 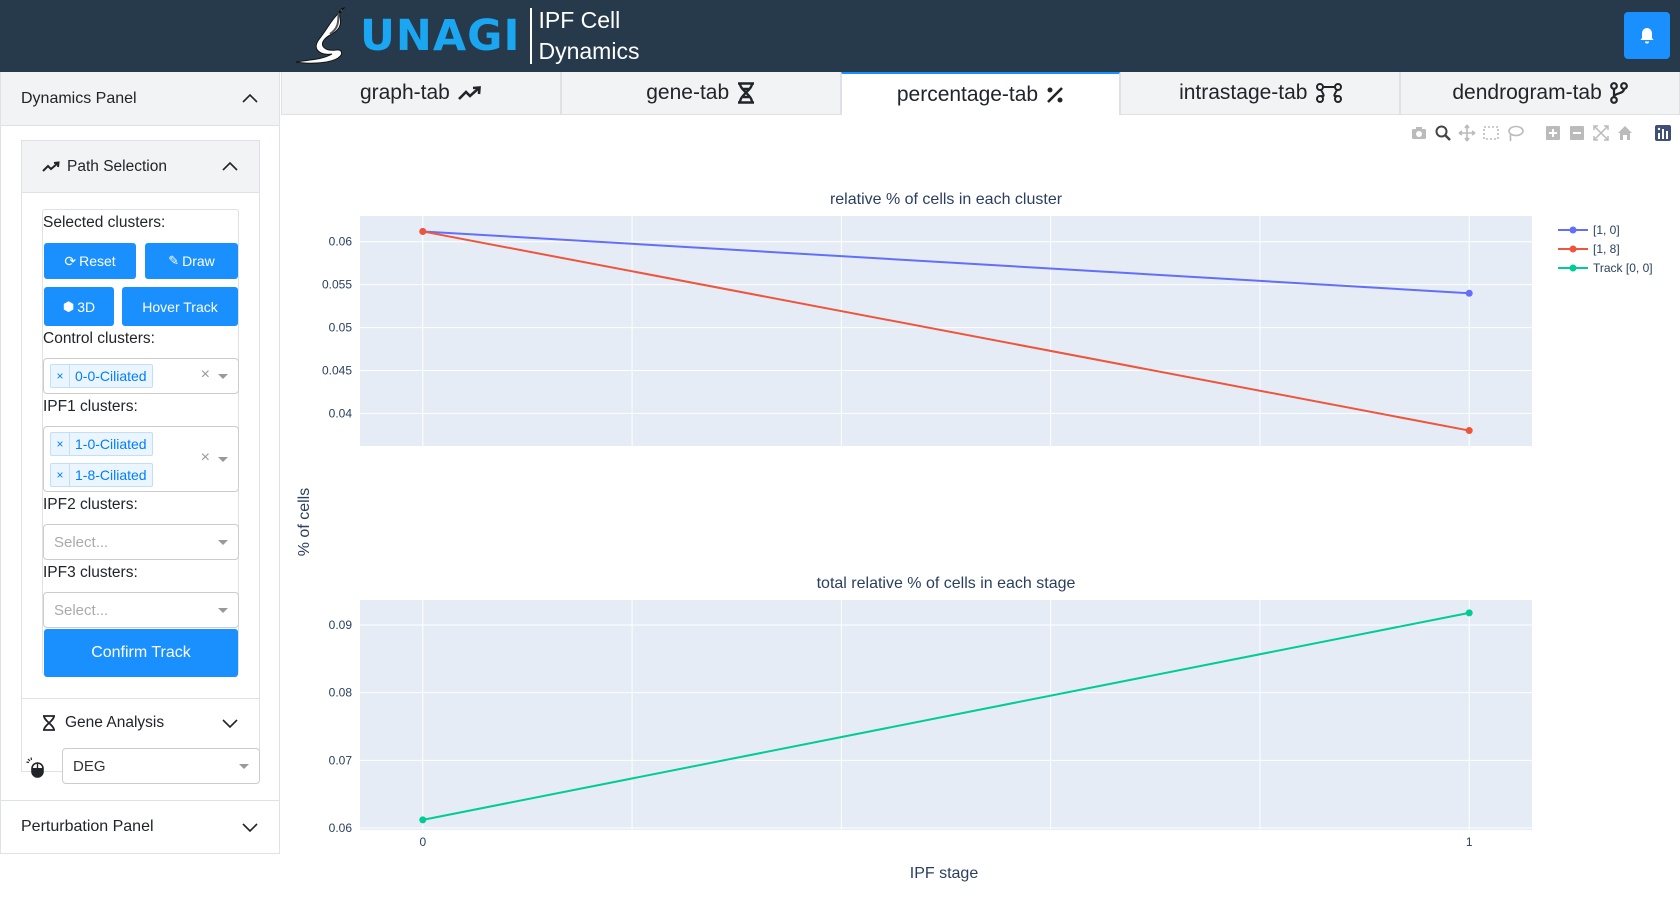 I want to click on chart-title: relative % of cells in each cluster, so click(x=946, y=199).